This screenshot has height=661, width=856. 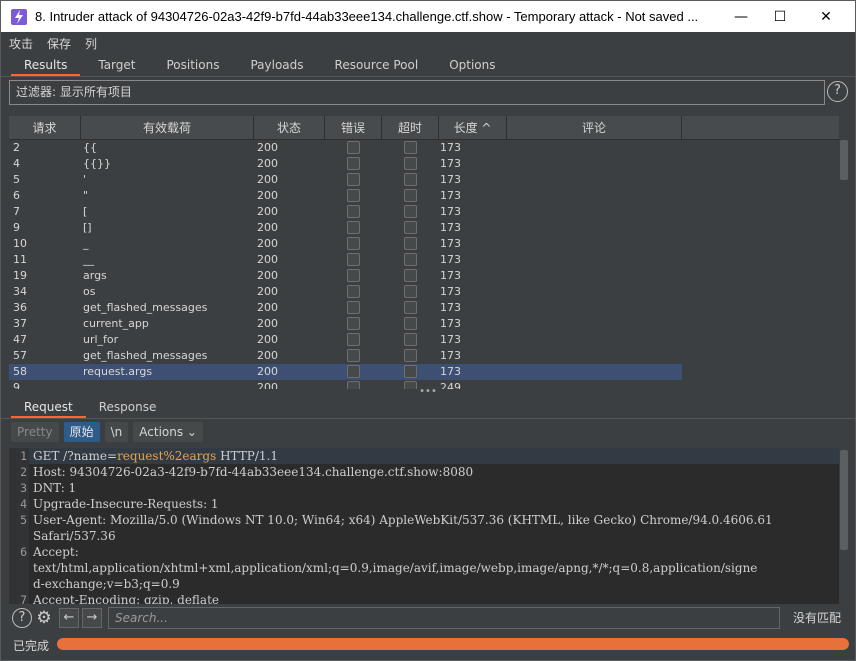 I want to click on menu-save: 保存, so click(x=59, y=43).